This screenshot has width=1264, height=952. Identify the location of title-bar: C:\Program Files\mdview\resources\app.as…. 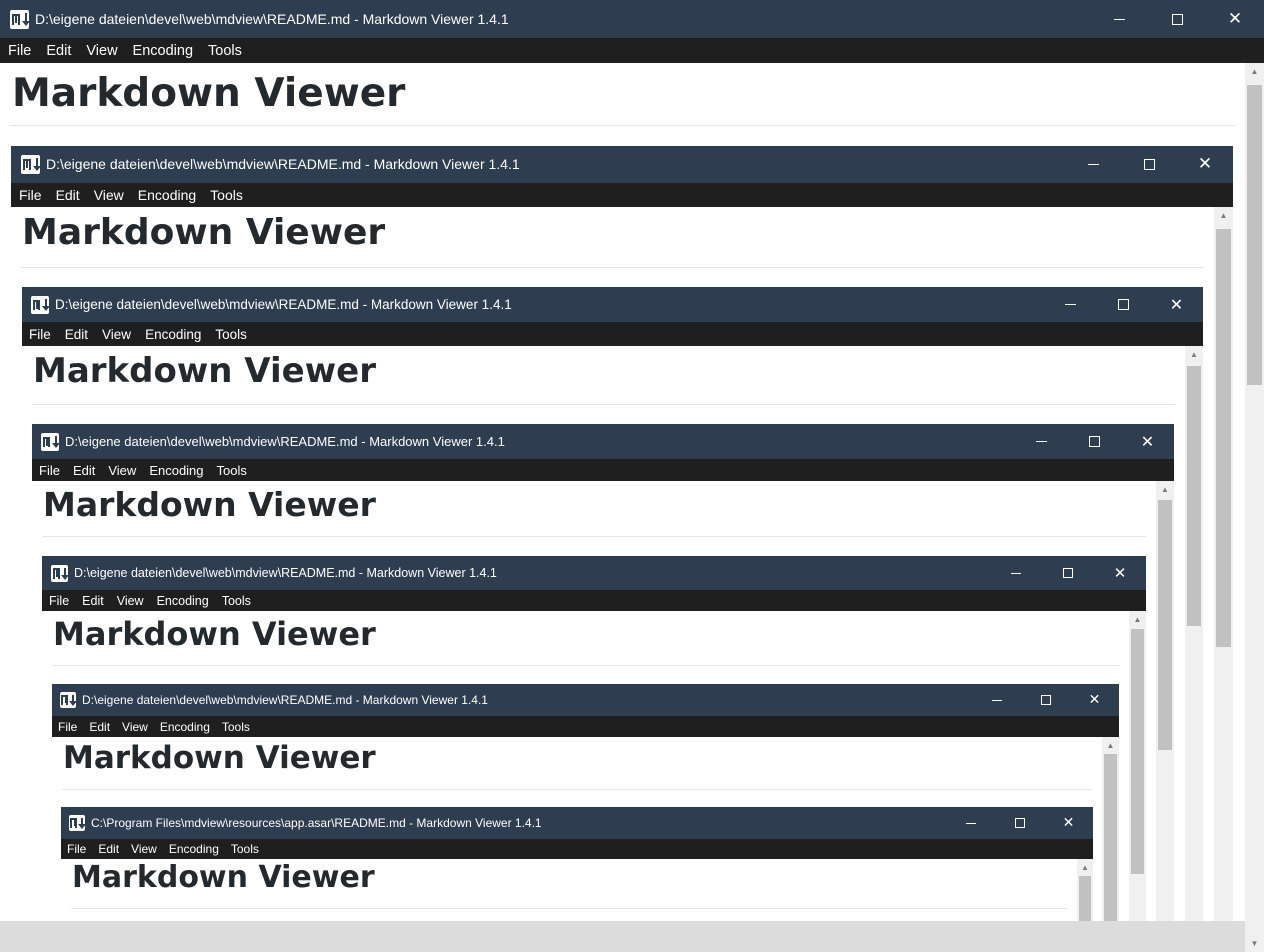
(577, 823).